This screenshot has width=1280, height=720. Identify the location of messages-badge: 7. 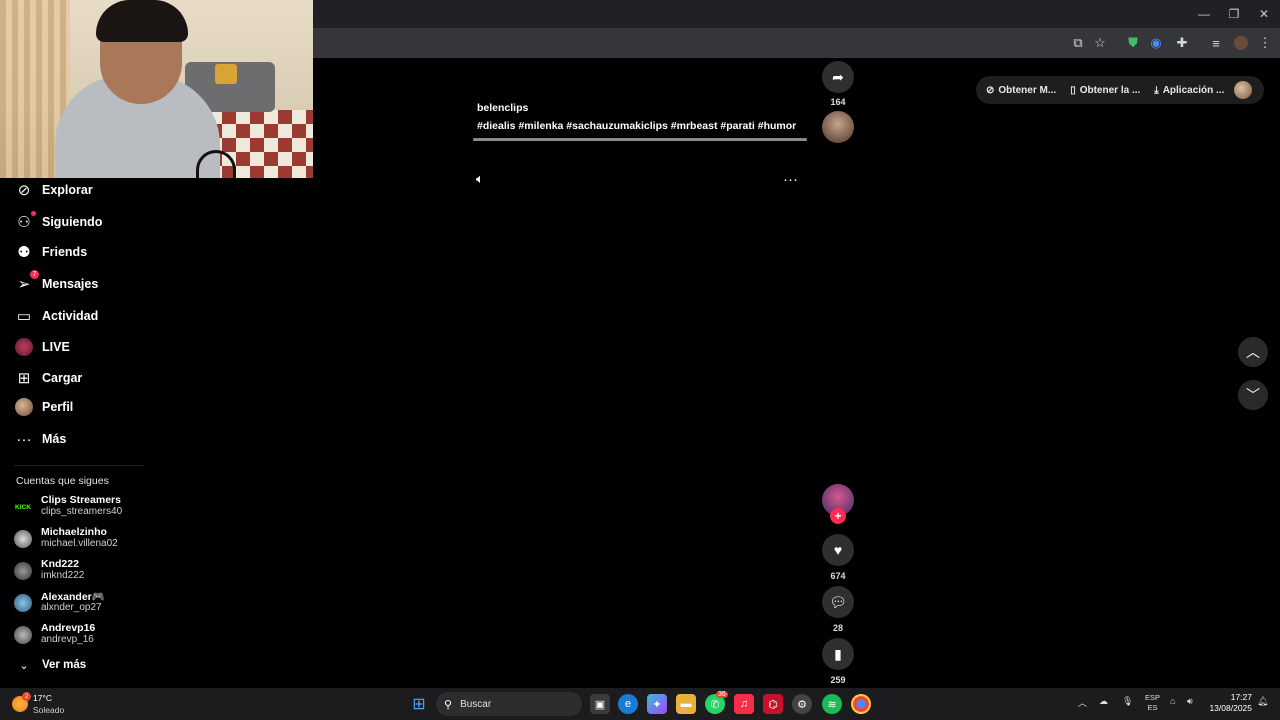
(34, 274).